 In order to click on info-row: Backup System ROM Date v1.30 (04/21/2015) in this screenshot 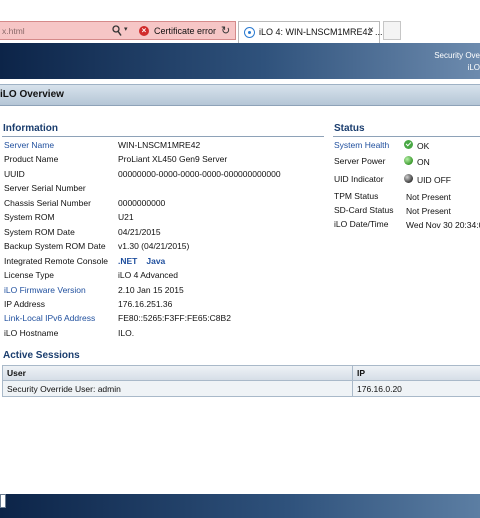, I will do `click(164, 248)`.